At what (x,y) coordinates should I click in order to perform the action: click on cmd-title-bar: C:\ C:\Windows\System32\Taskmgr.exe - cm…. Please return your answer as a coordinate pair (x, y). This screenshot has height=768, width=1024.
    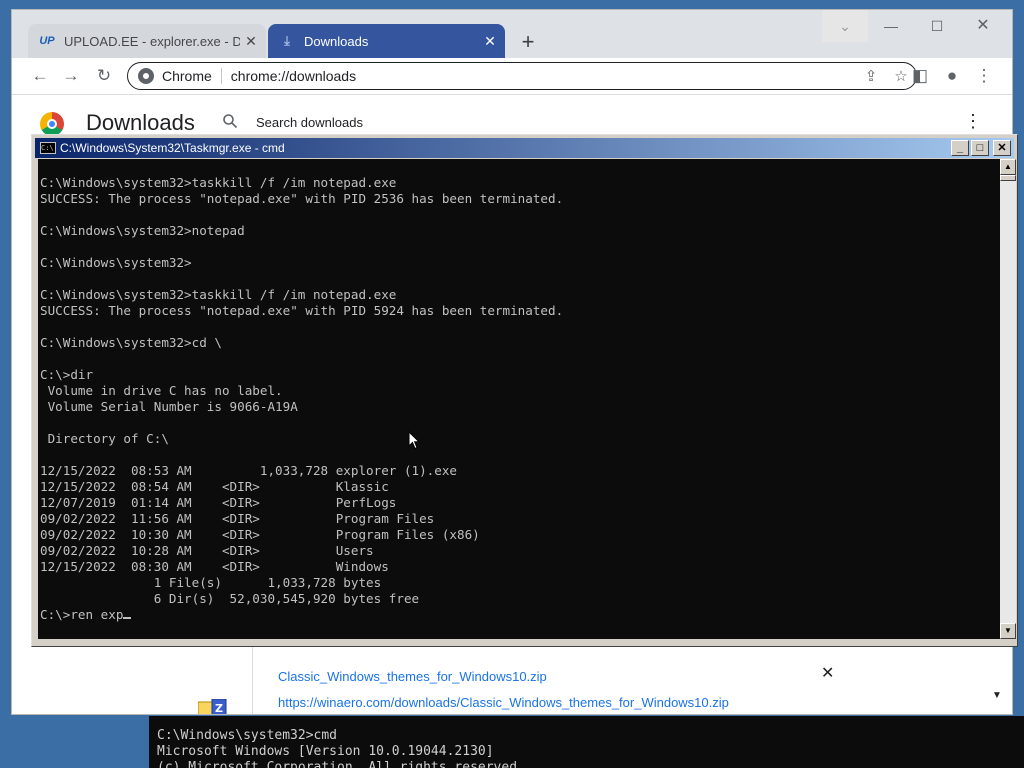
    Looking at the image, I should click on (524, 148).